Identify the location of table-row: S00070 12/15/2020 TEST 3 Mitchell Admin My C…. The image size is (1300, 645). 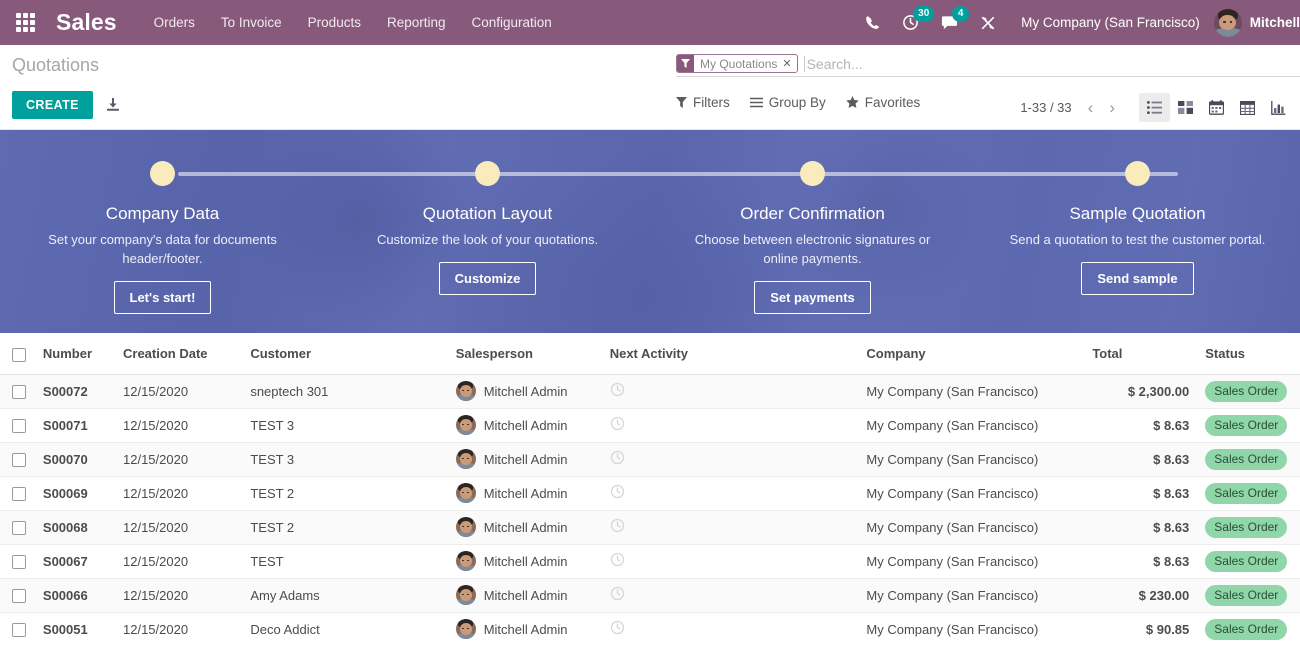
(650, 459).